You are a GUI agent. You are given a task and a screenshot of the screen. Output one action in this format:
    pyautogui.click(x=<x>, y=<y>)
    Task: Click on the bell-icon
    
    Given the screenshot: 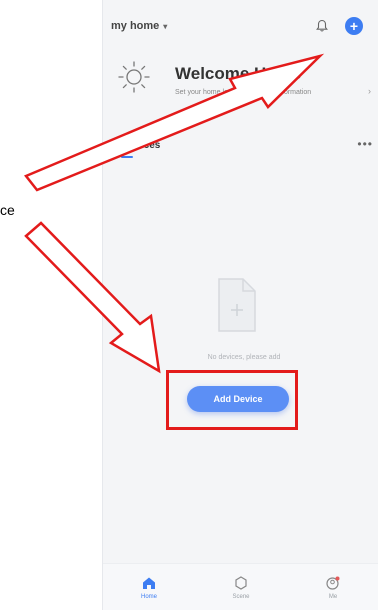 What is the action you would take?
    pyautogui.click(x=322, y=26)
    